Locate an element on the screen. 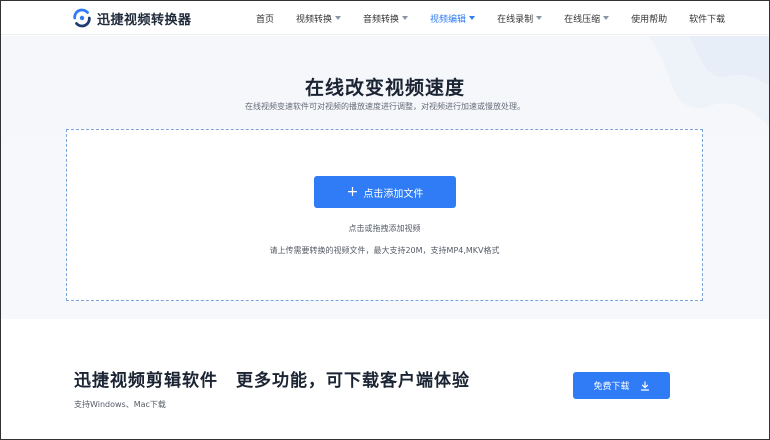  format-hint: 请上传需要转换的视频文件，最大支持20M，支持MP4,MKV格式 is located at coordinates (384, 250).